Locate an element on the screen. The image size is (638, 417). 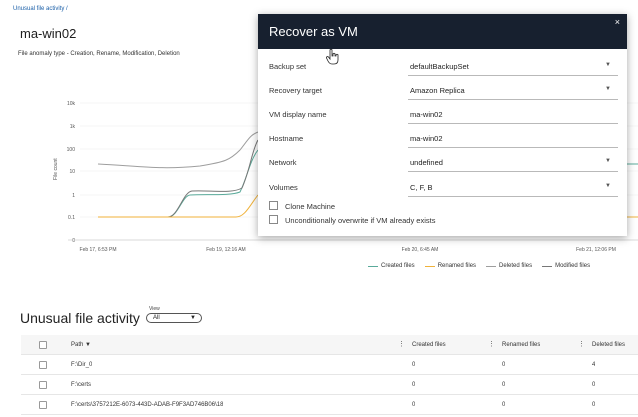
y-tick-label: 1 is located at coordinates (73, 196).